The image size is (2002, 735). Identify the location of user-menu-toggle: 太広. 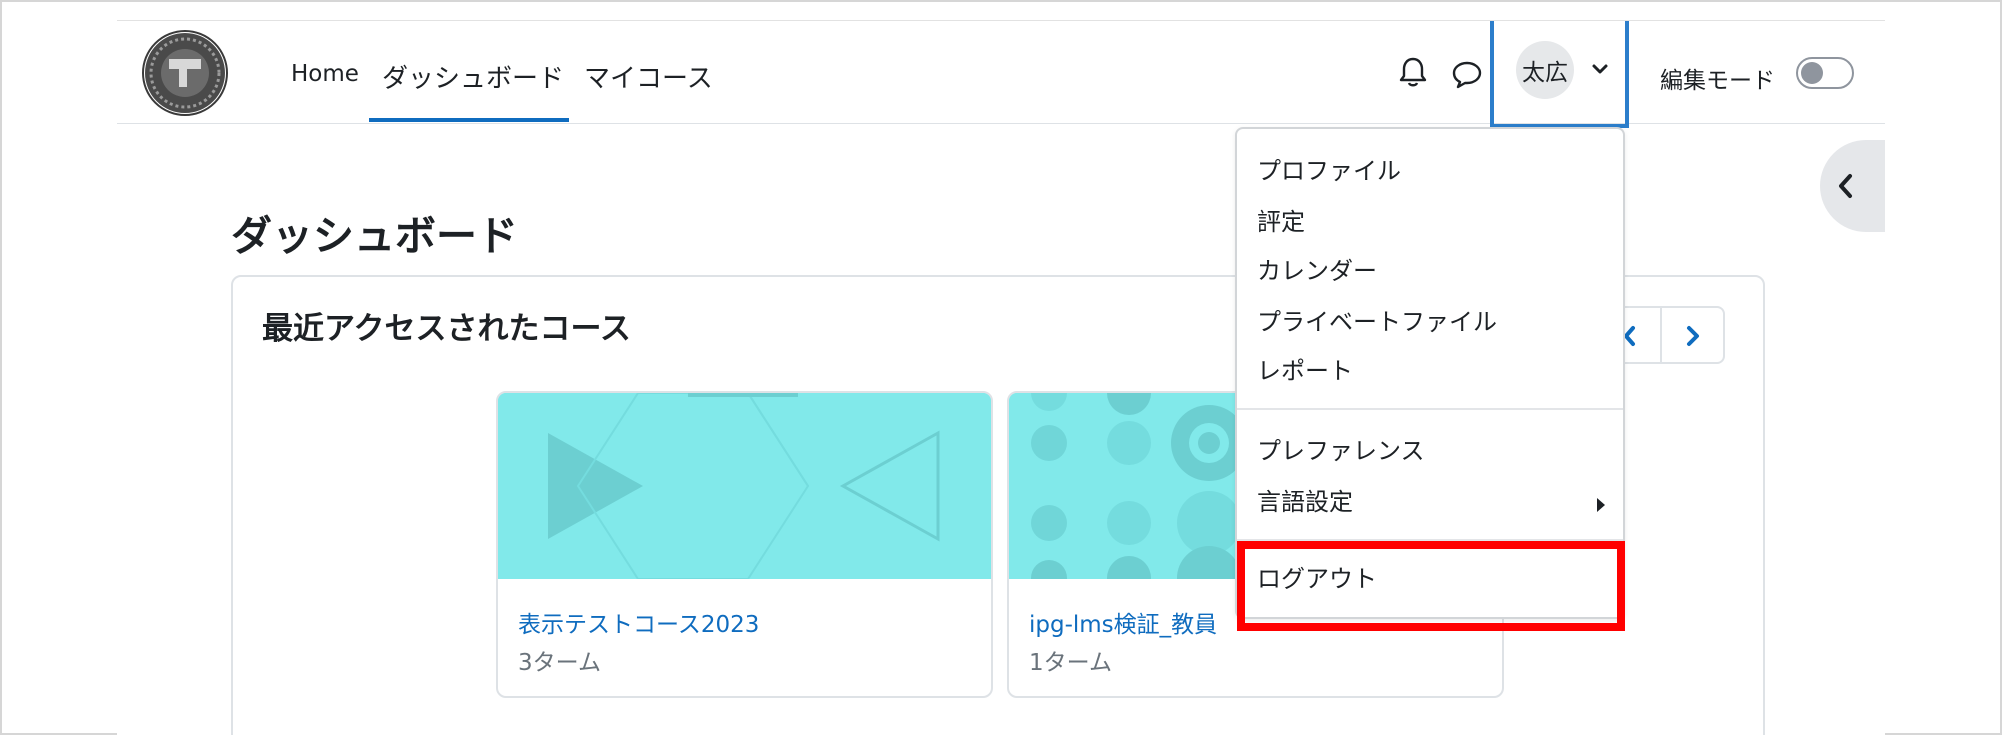
(1559, 74).